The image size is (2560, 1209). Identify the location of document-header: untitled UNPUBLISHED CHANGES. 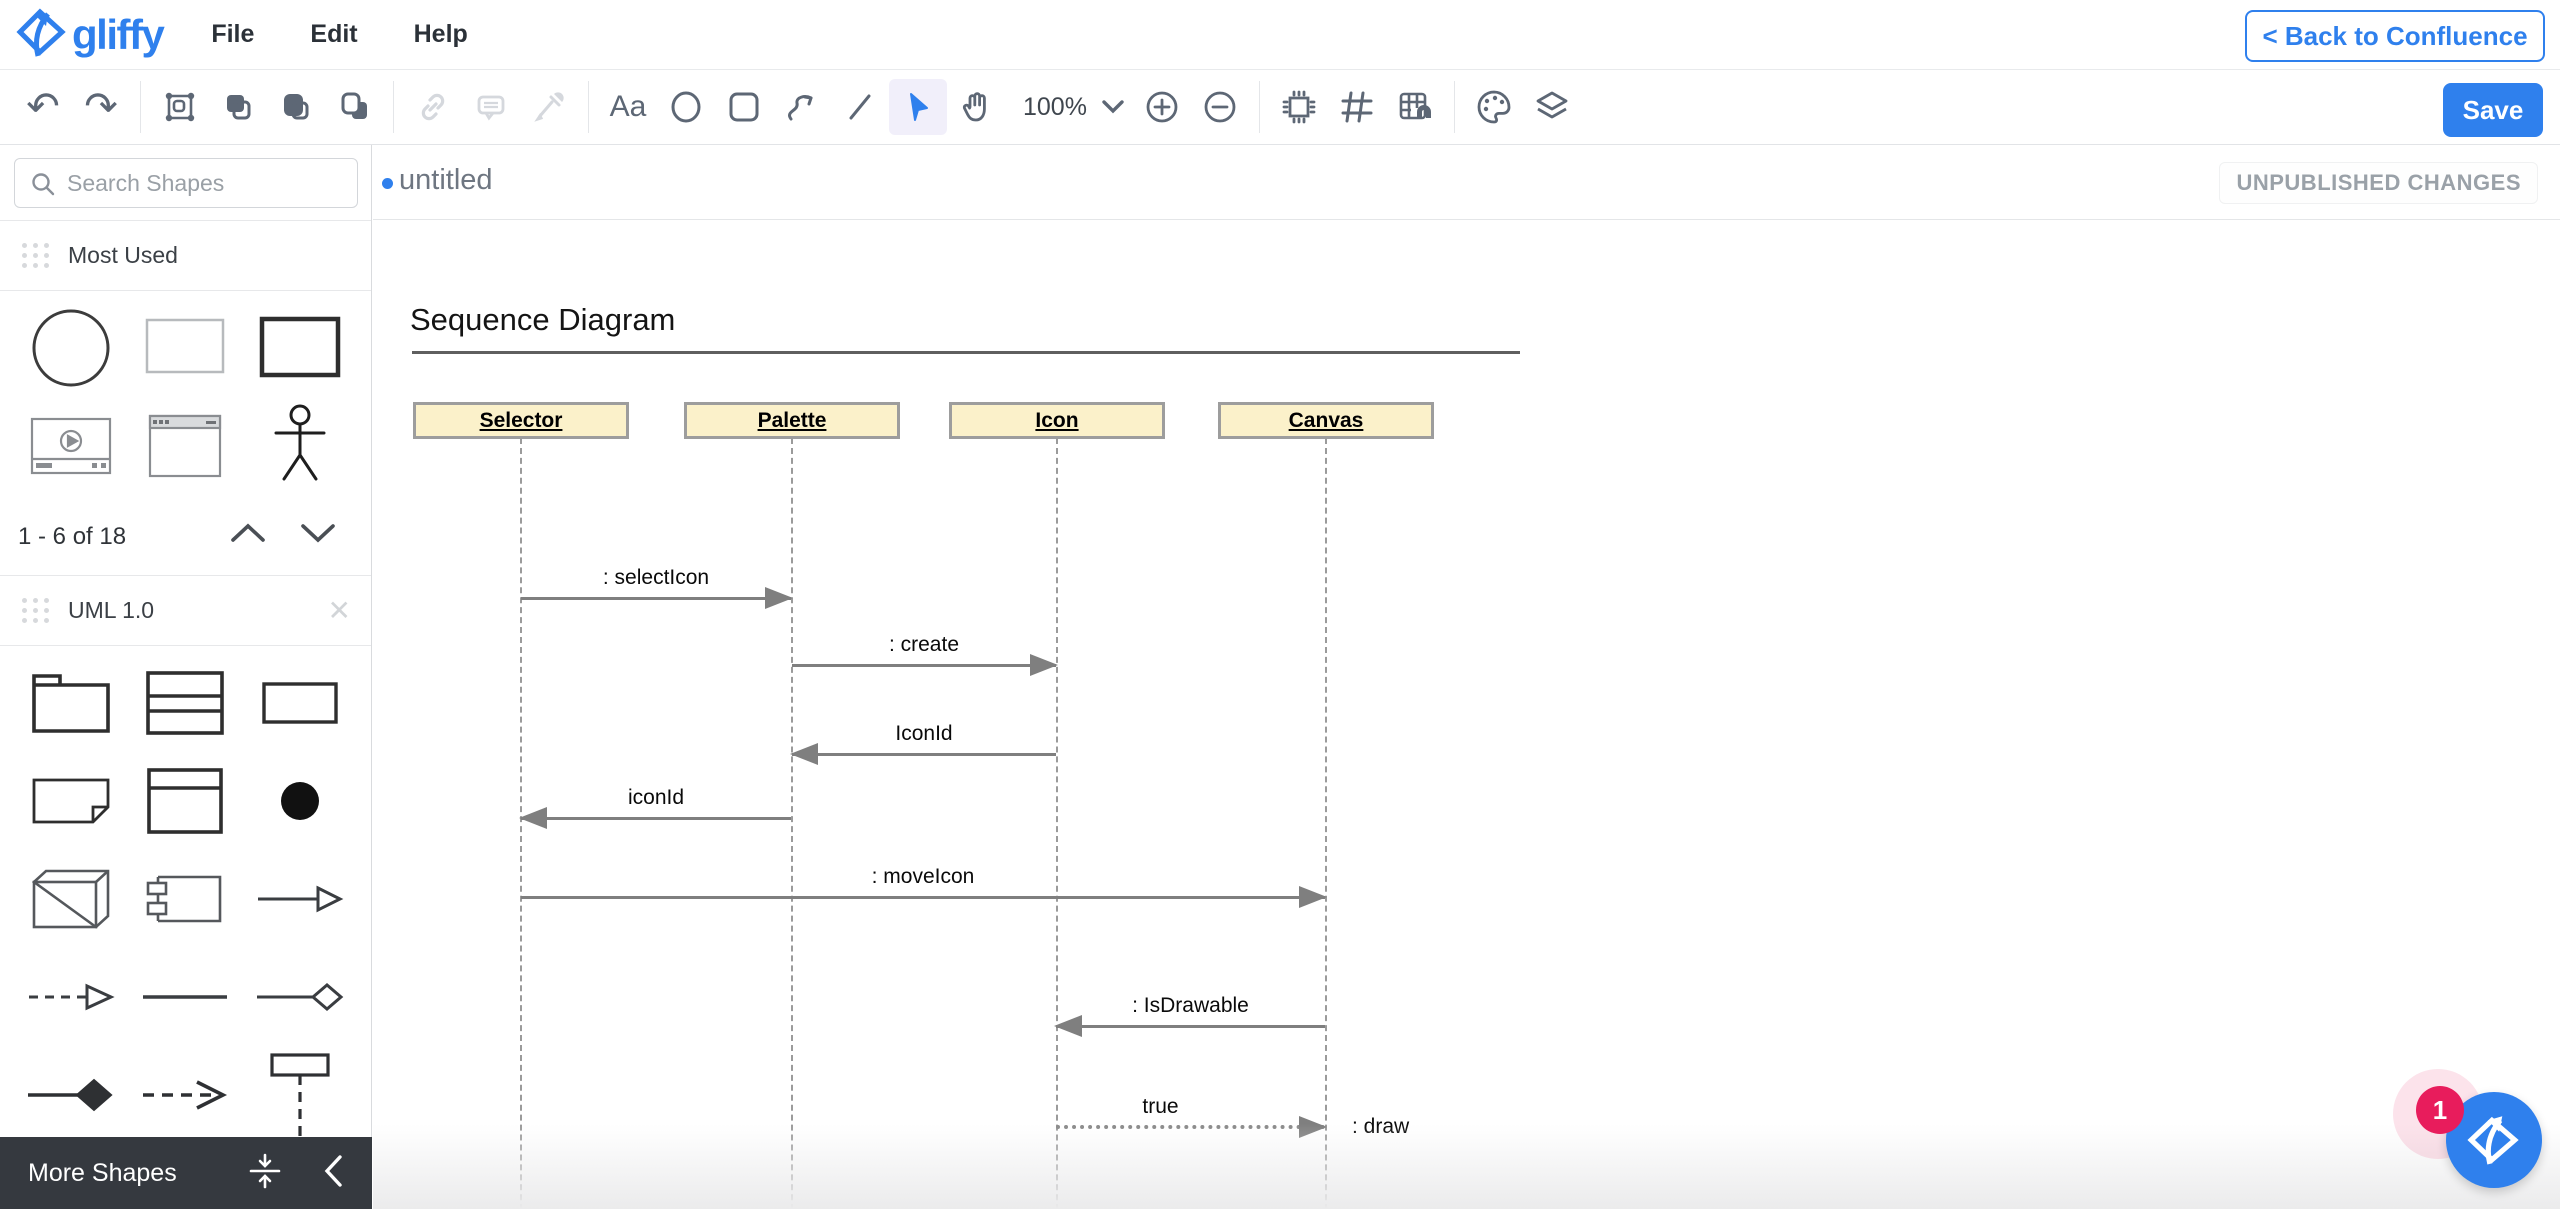
(1466, 182).